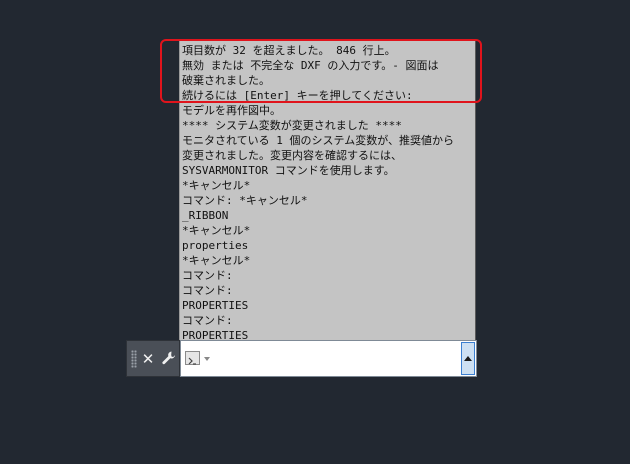  Describe the element at coordinates (215, 245) in the screenshot. I see `history-line: properties` at that location.